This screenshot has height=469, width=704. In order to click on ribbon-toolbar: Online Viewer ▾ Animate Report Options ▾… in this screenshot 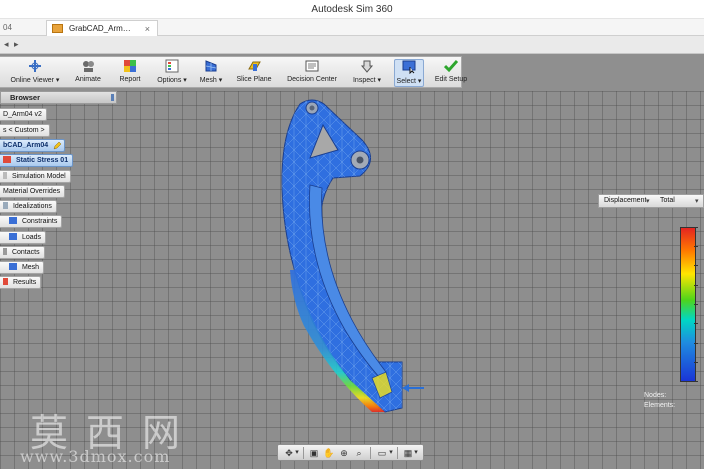, I will do `click(233, 72)`.